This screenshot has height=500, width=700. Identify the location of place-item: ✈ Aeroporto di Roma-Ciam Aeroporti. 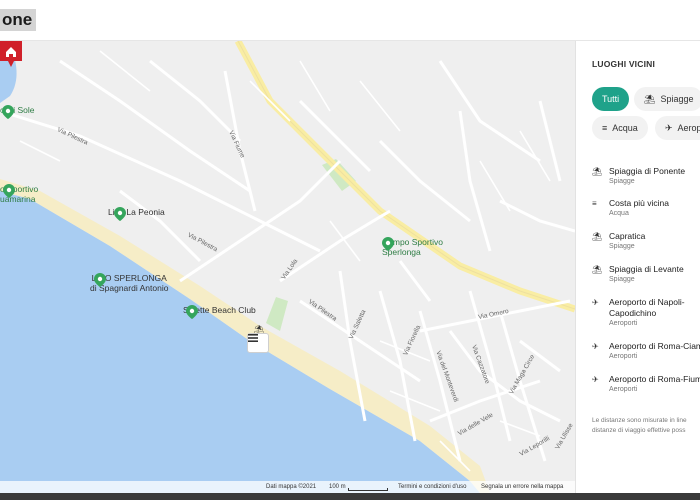
(646, 351).